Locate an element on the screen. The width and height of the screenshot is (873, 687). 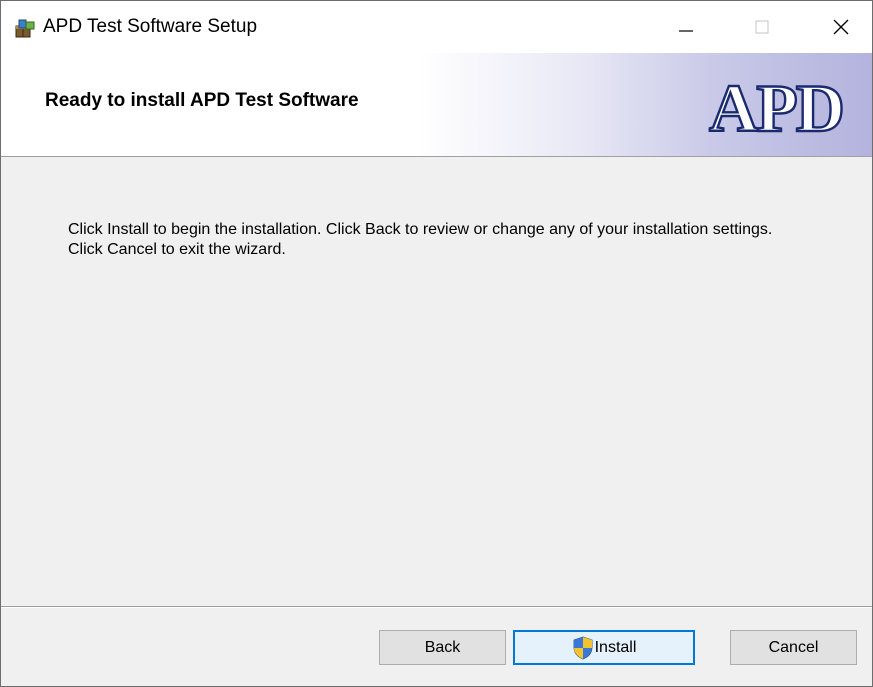
close-button is located at coordinates (841, 27).